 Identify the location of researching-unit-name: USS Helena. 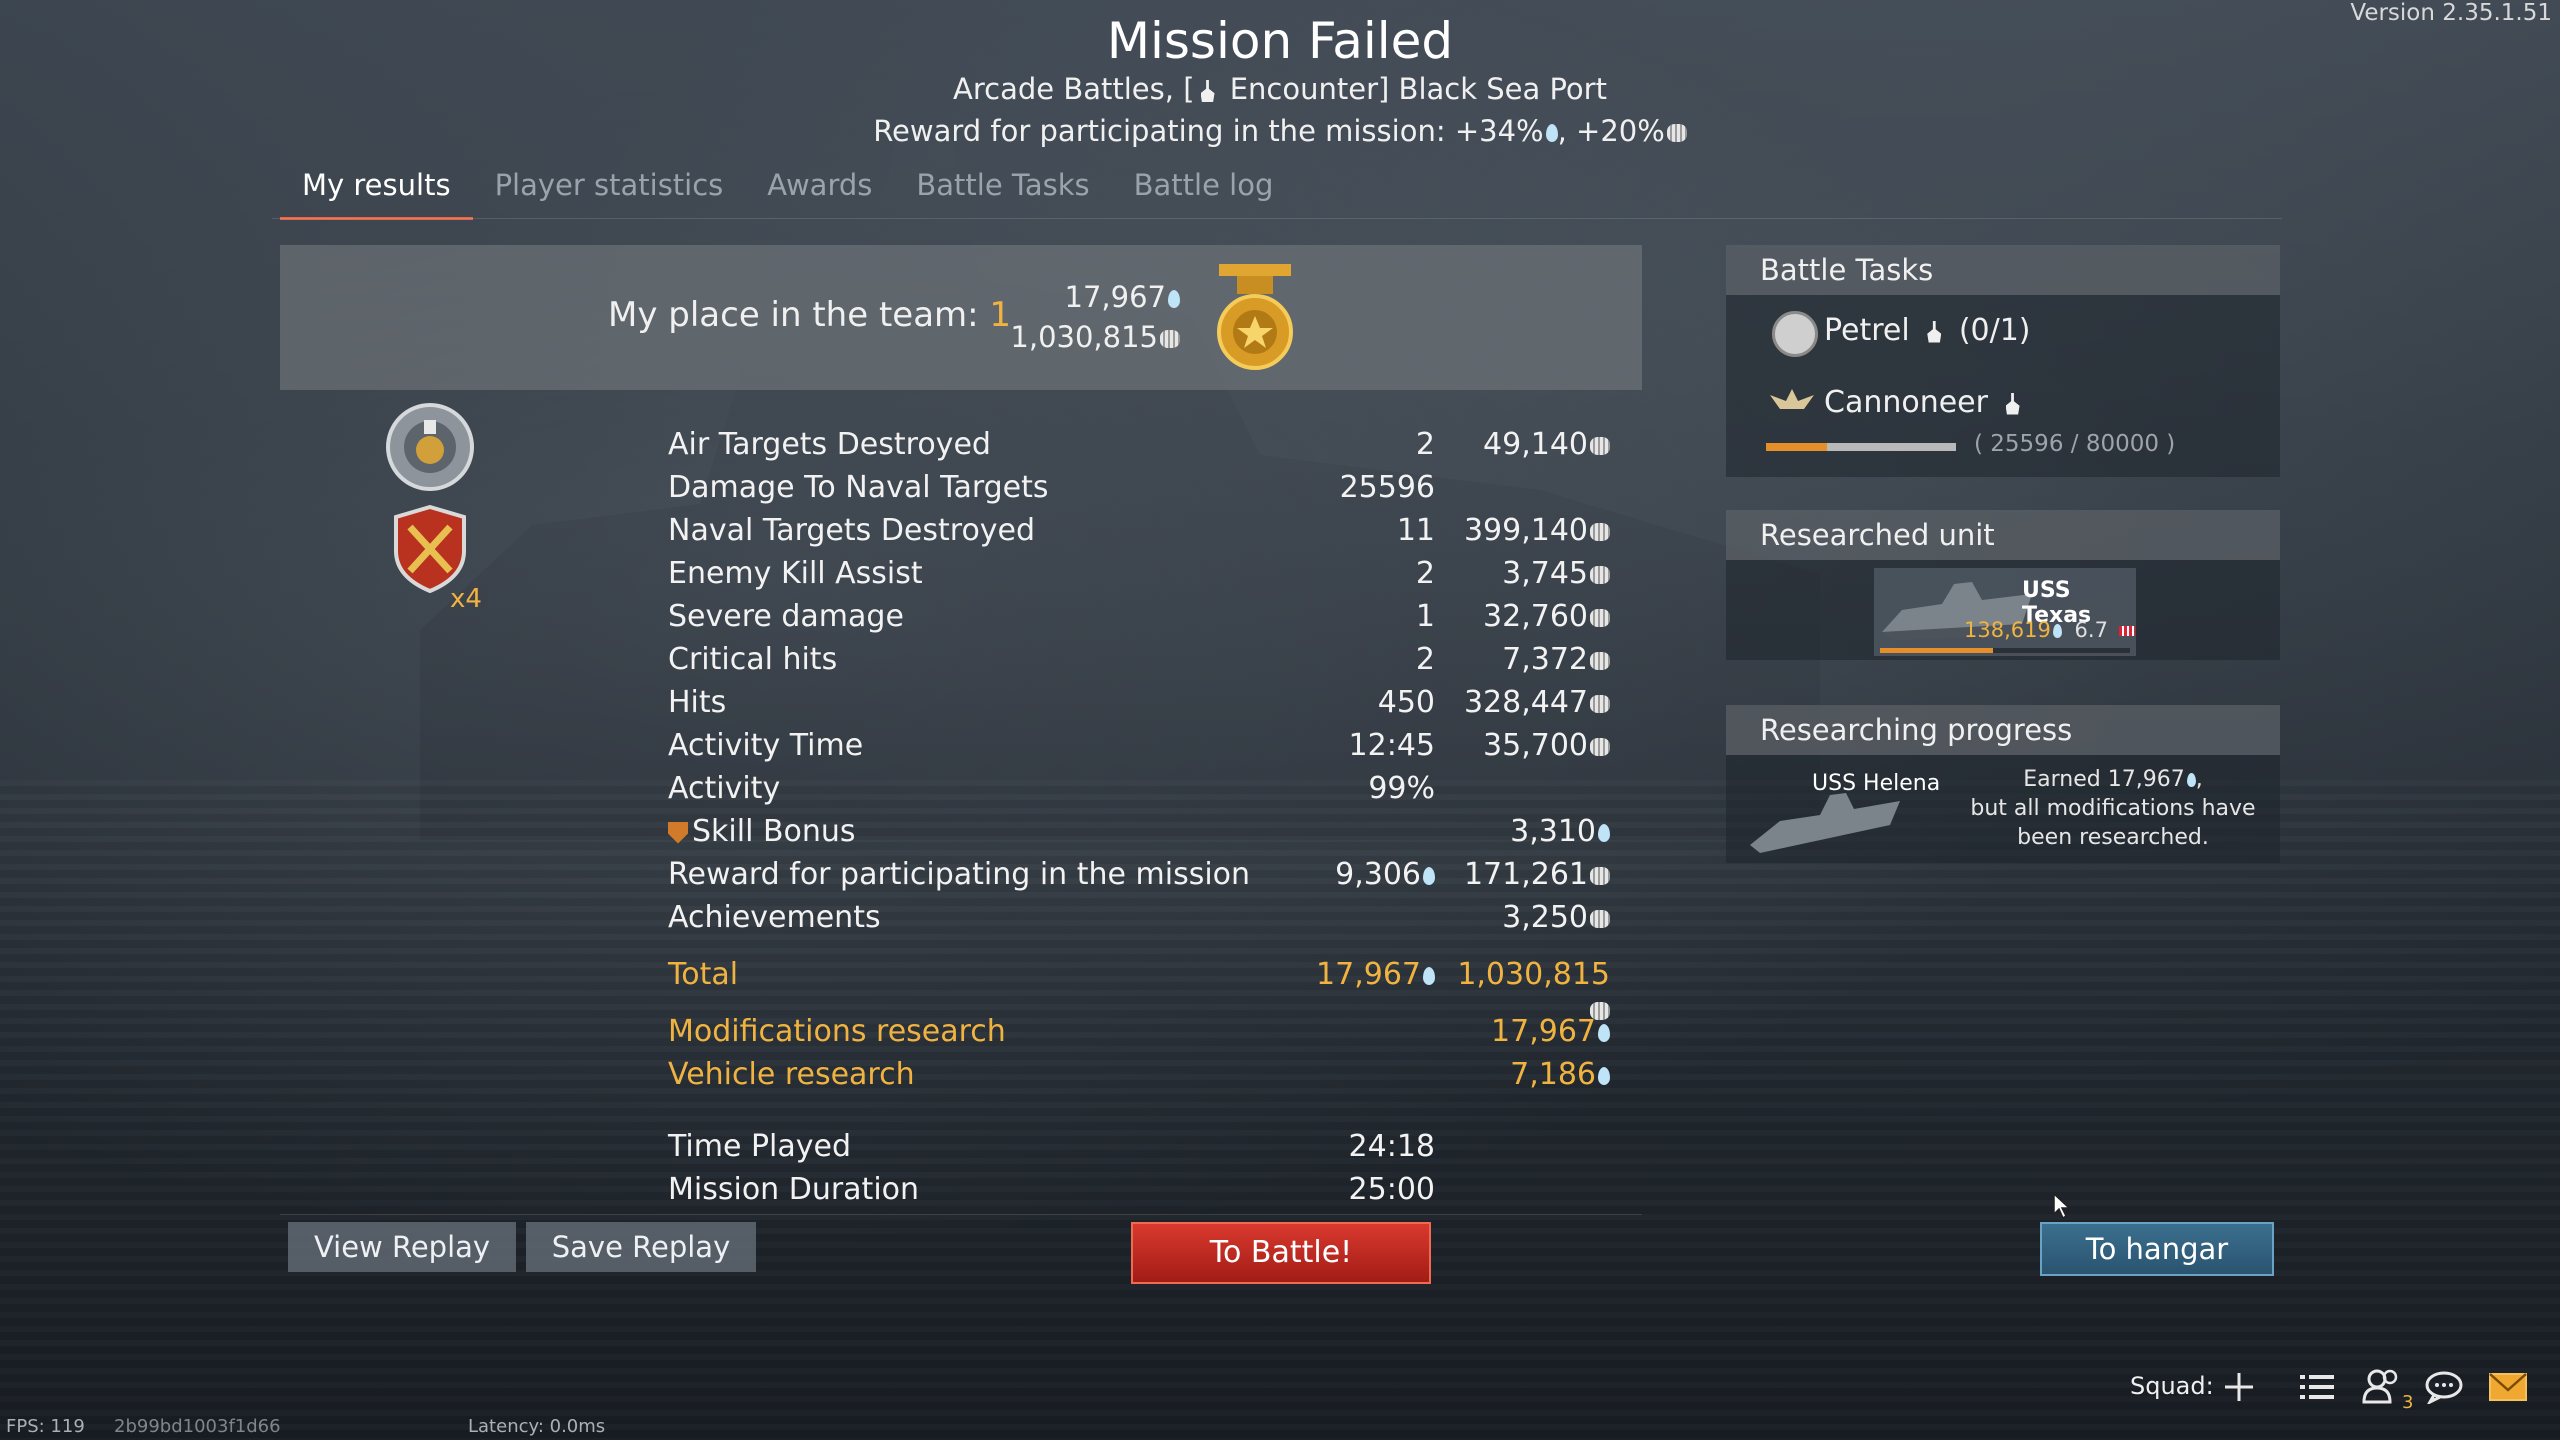
(1876, 783).